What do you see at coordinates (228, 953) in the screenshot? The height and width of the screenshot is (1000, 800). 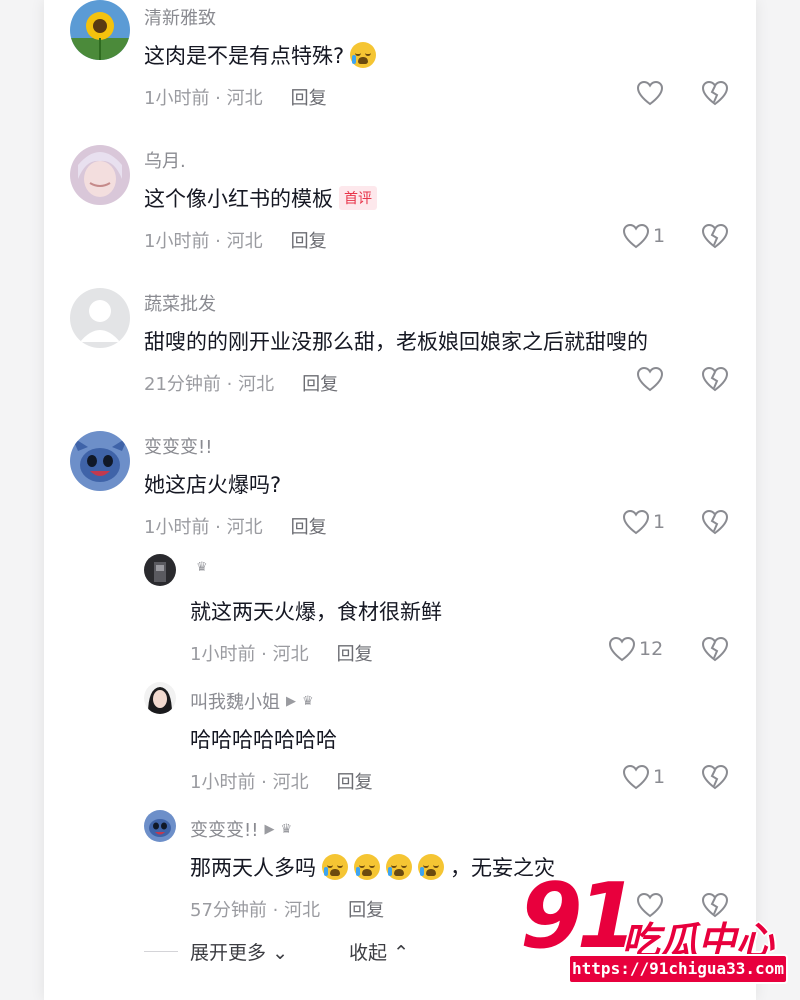 I see `expand-label: 展开更多` at bounding box center [228, 953].